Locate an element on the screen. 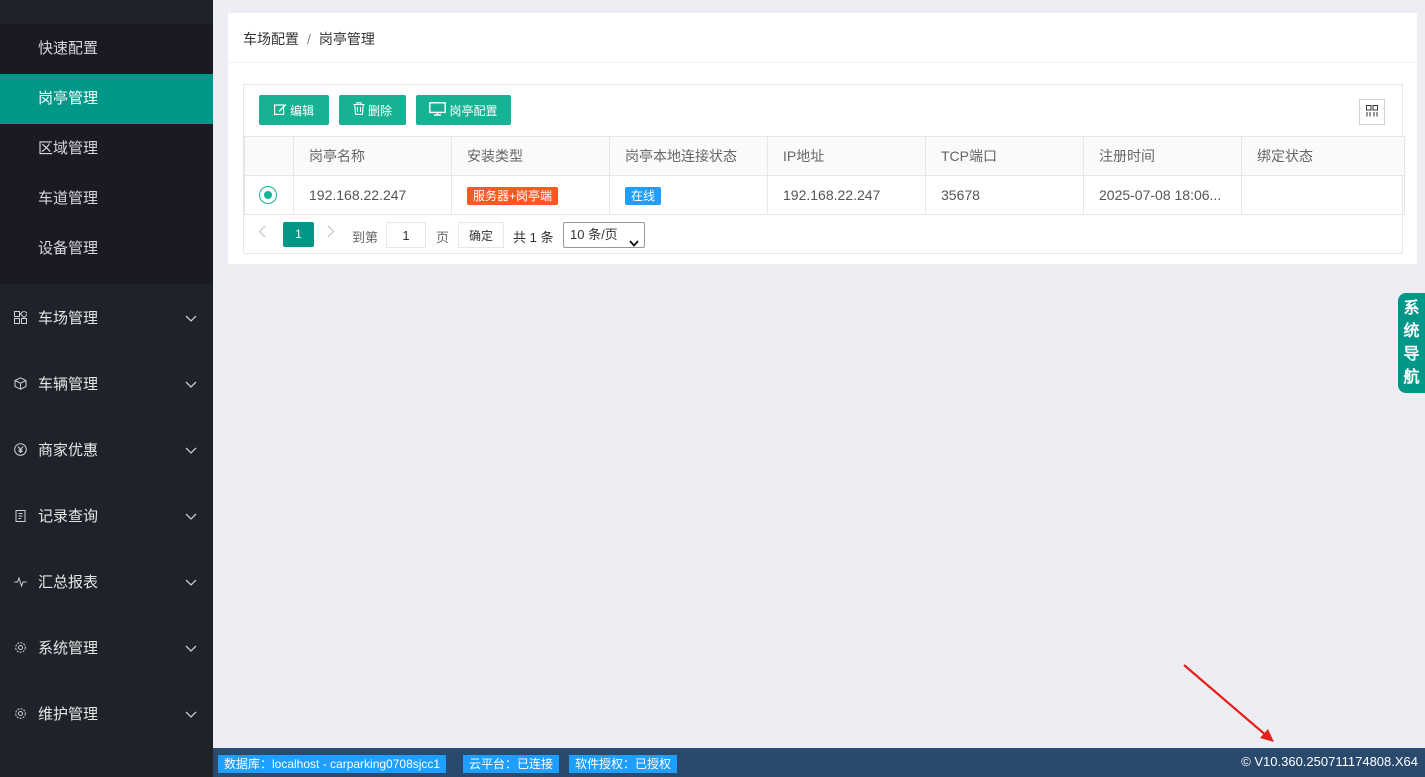 The image size is (1425, 777). system-nav-char: 航 is located at coordinates (1411, 377).